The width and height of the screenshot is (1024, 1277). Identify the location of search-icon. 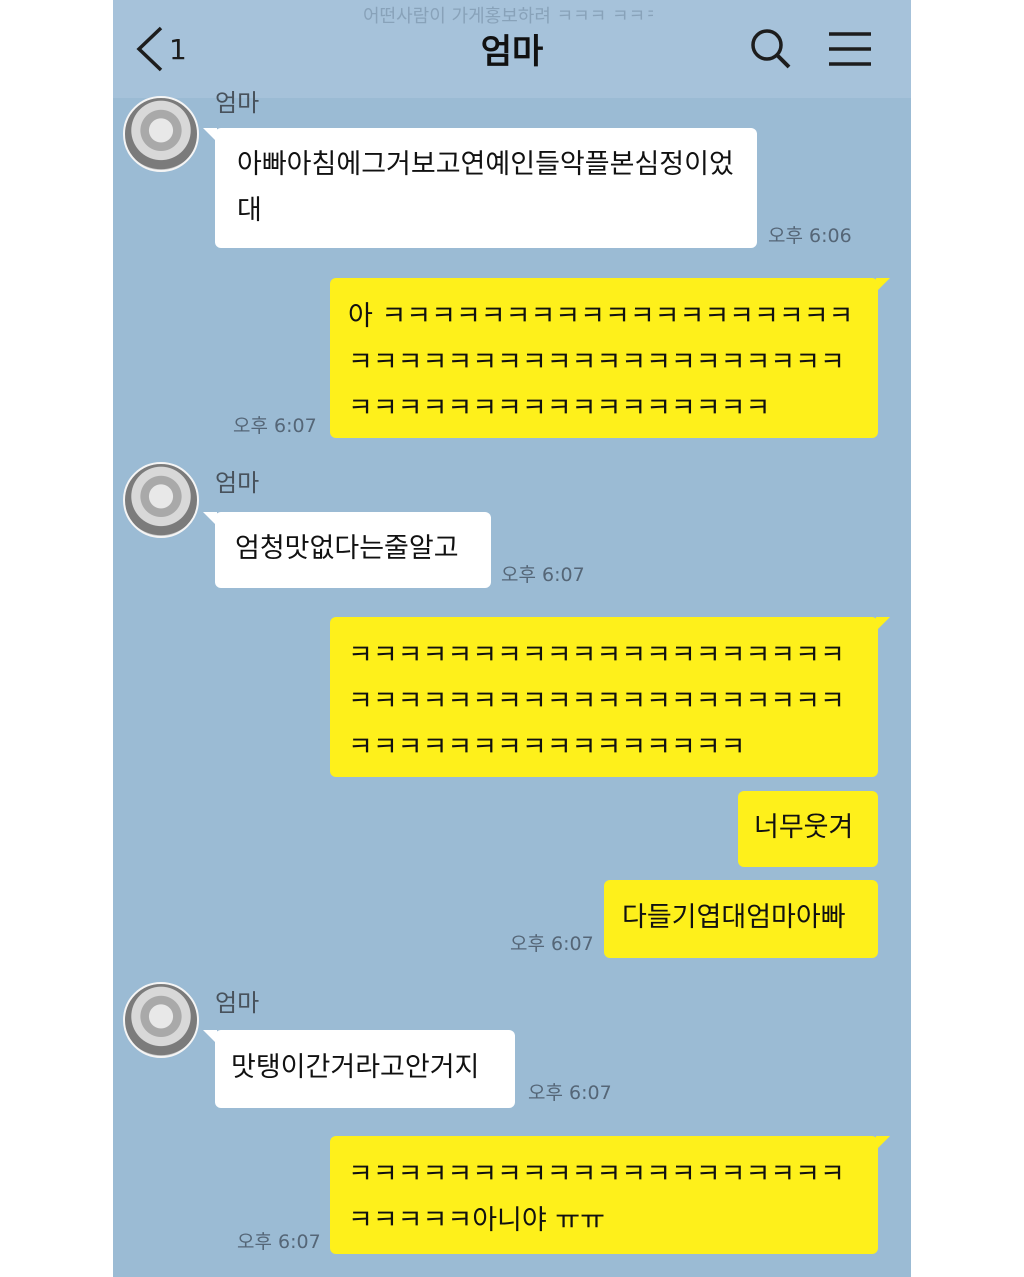
(771, 49).